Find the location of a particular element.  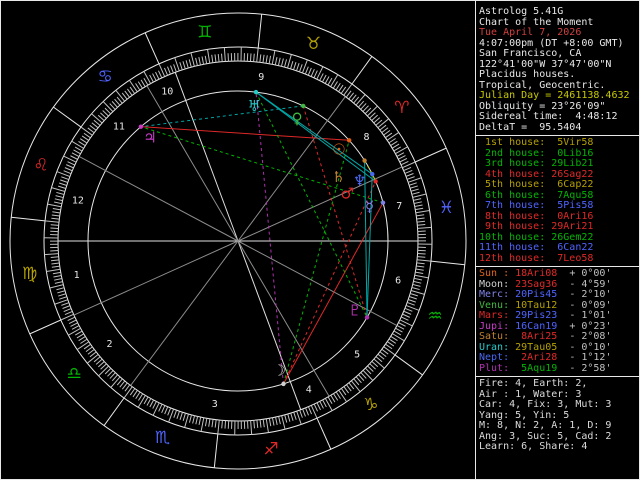

planet-position-value: 20Pis45 is located at coordinates (536, 294).